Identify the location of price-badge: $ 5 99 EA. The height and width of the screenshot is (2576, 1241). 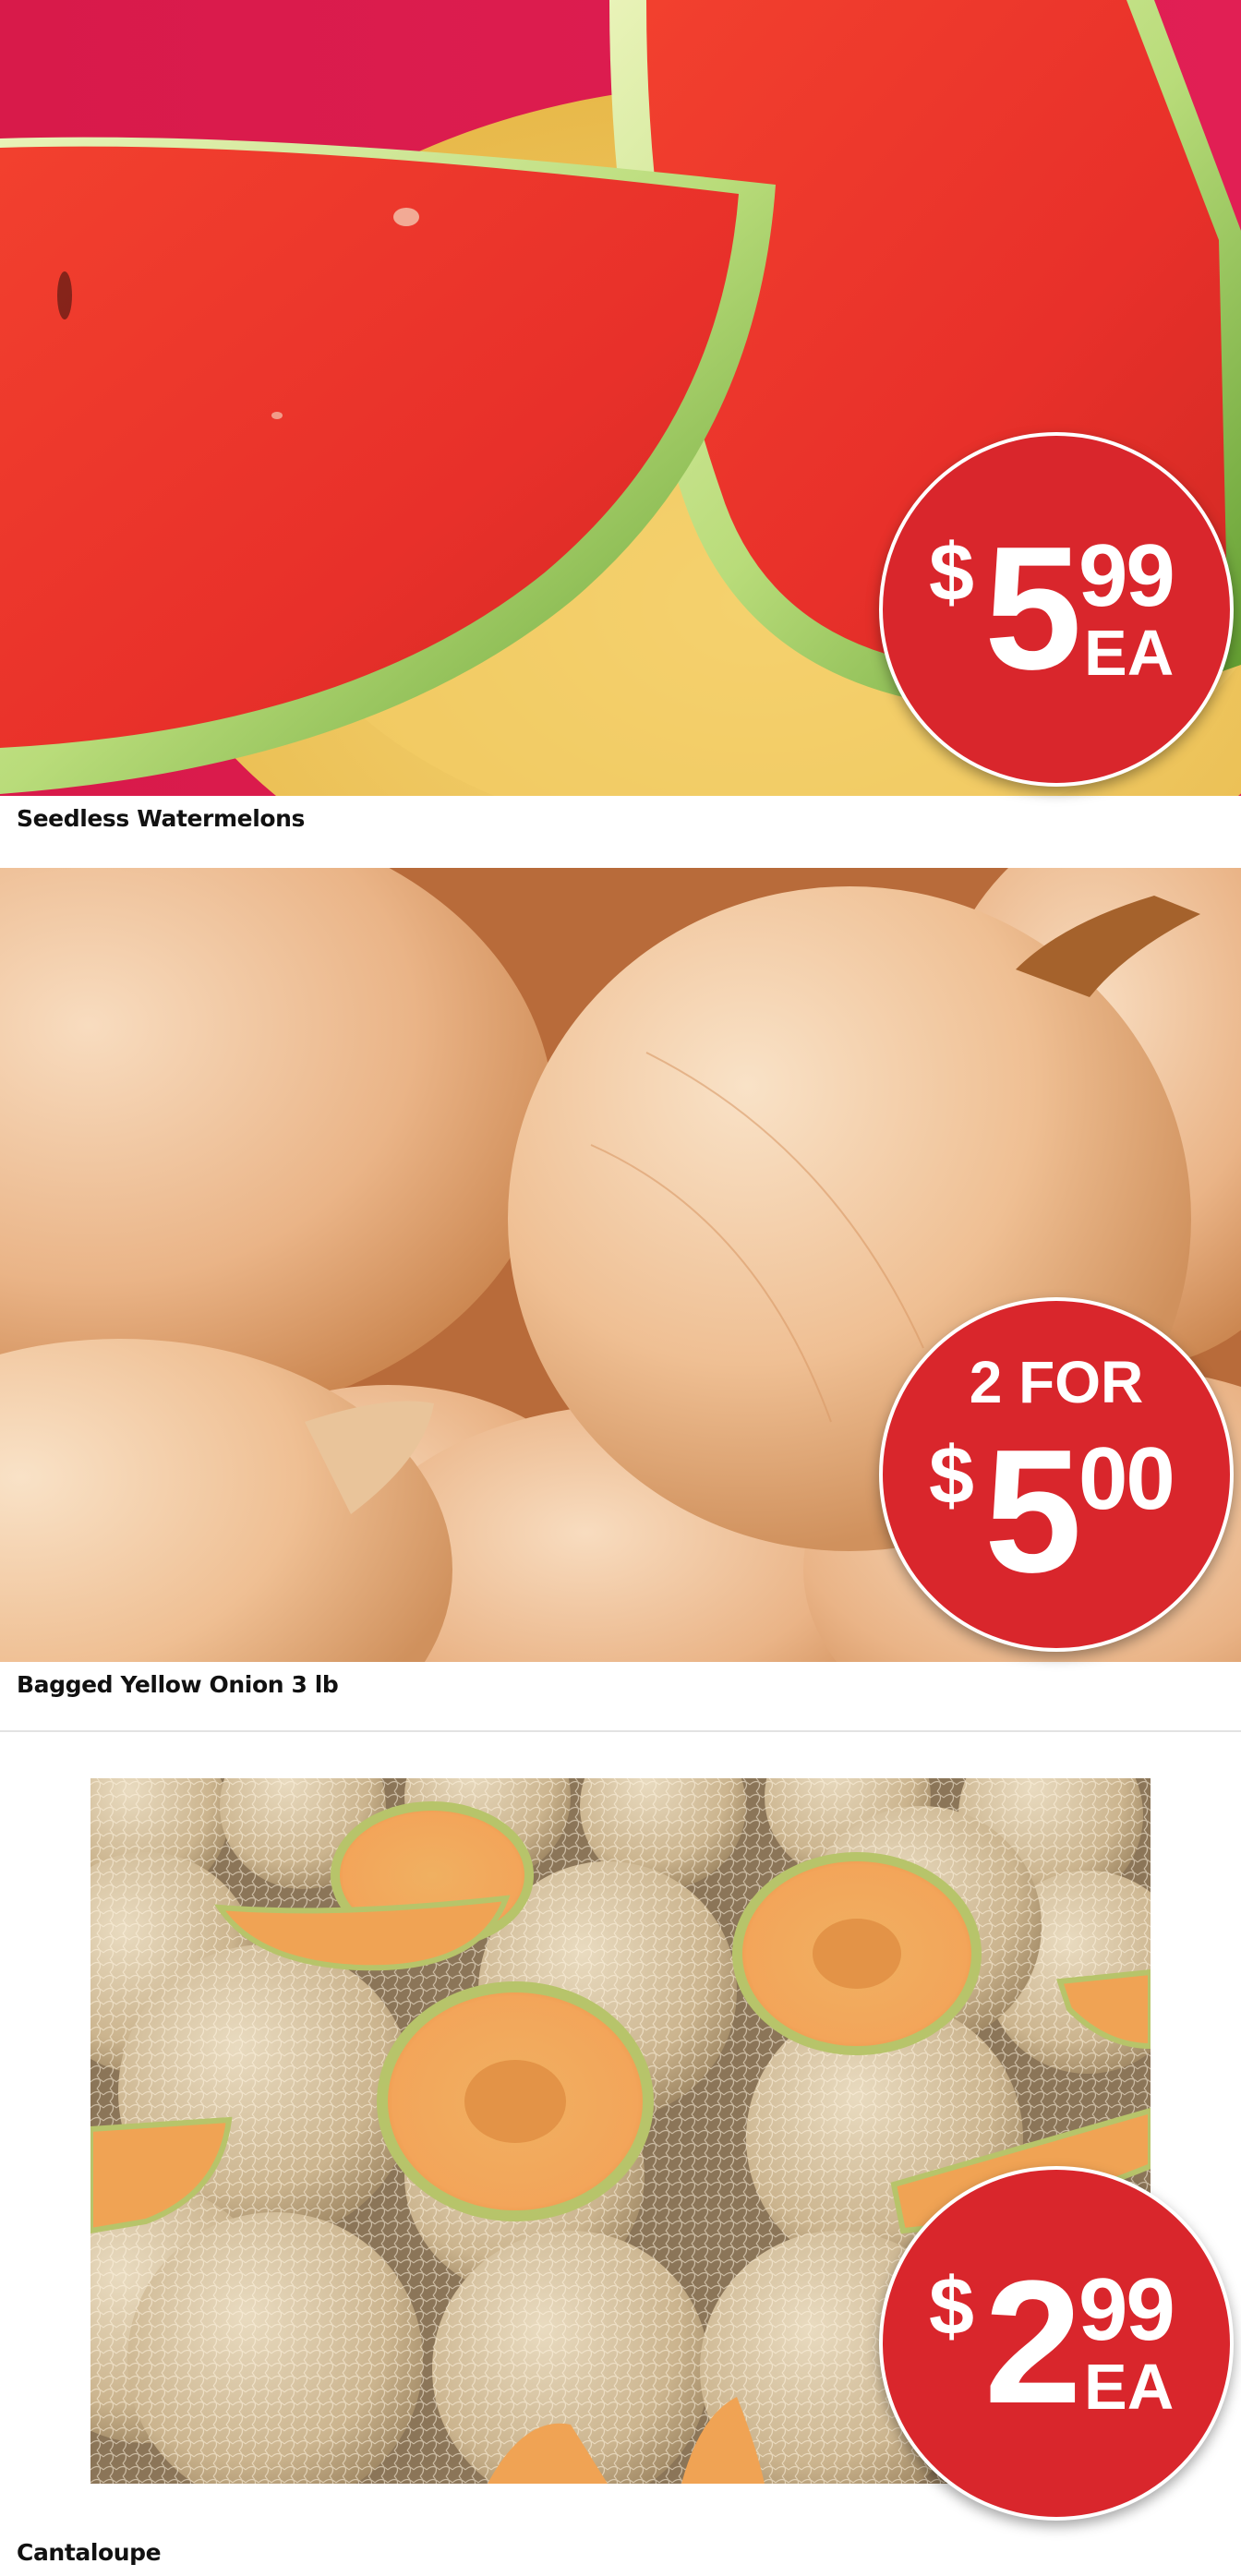
(1057, 609).